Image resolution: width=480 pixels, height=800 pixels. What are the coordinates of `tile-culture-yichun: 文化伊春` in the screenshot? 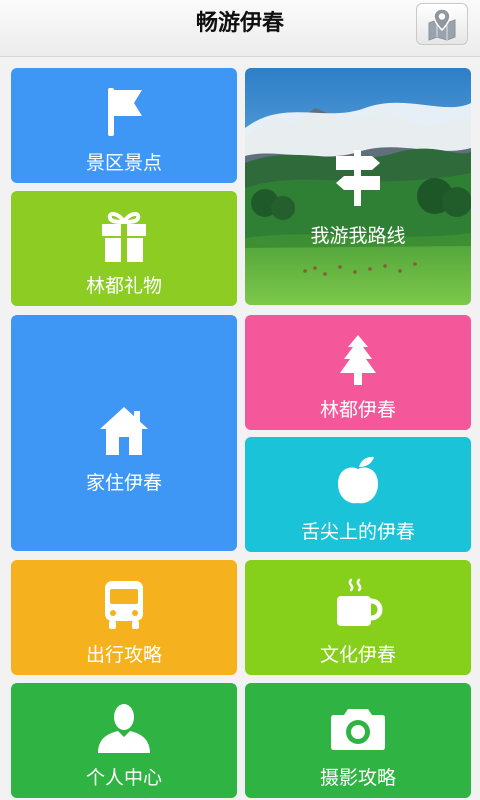 It's located at (358, 617).